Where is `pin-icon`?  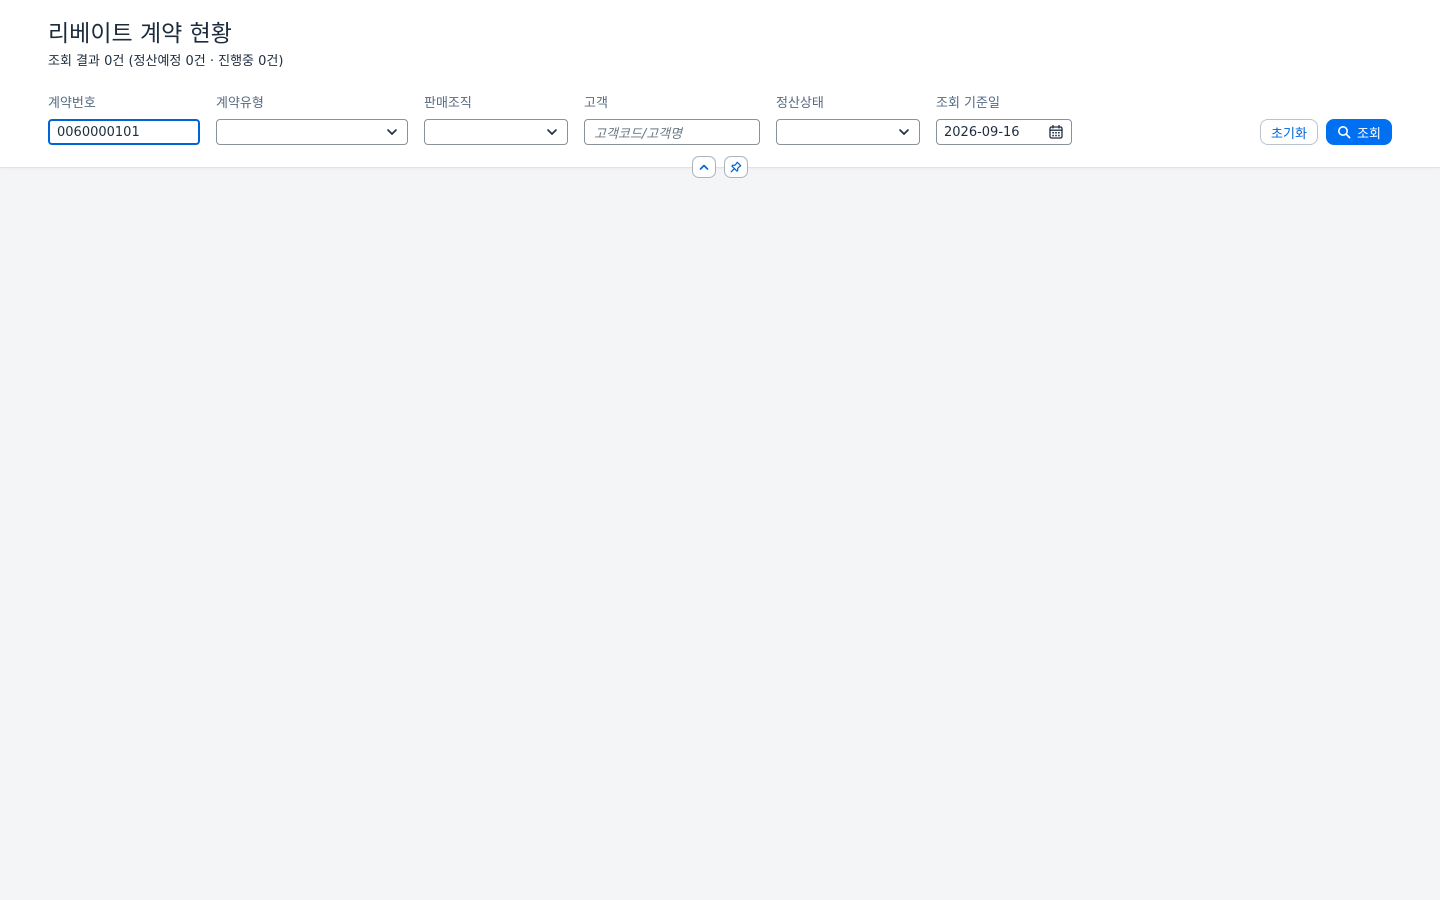 pin-icon is located at coordinates (736, 167).